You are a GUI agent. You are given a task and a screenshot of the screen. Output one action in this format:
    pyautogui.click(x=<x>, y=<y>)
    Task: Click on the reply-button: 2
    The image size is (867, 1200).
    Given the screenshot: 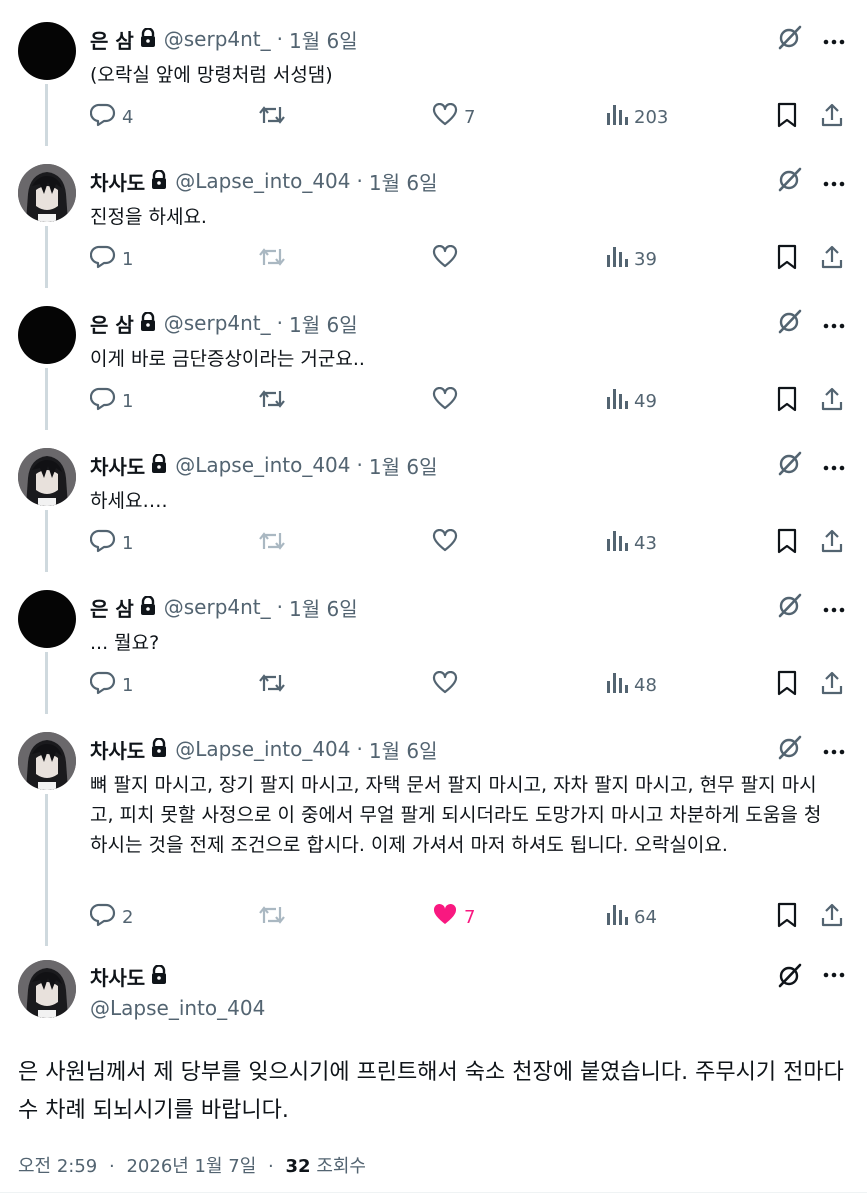 What is the action you would take?
    pyautogui.click(x=111, y=917)
    